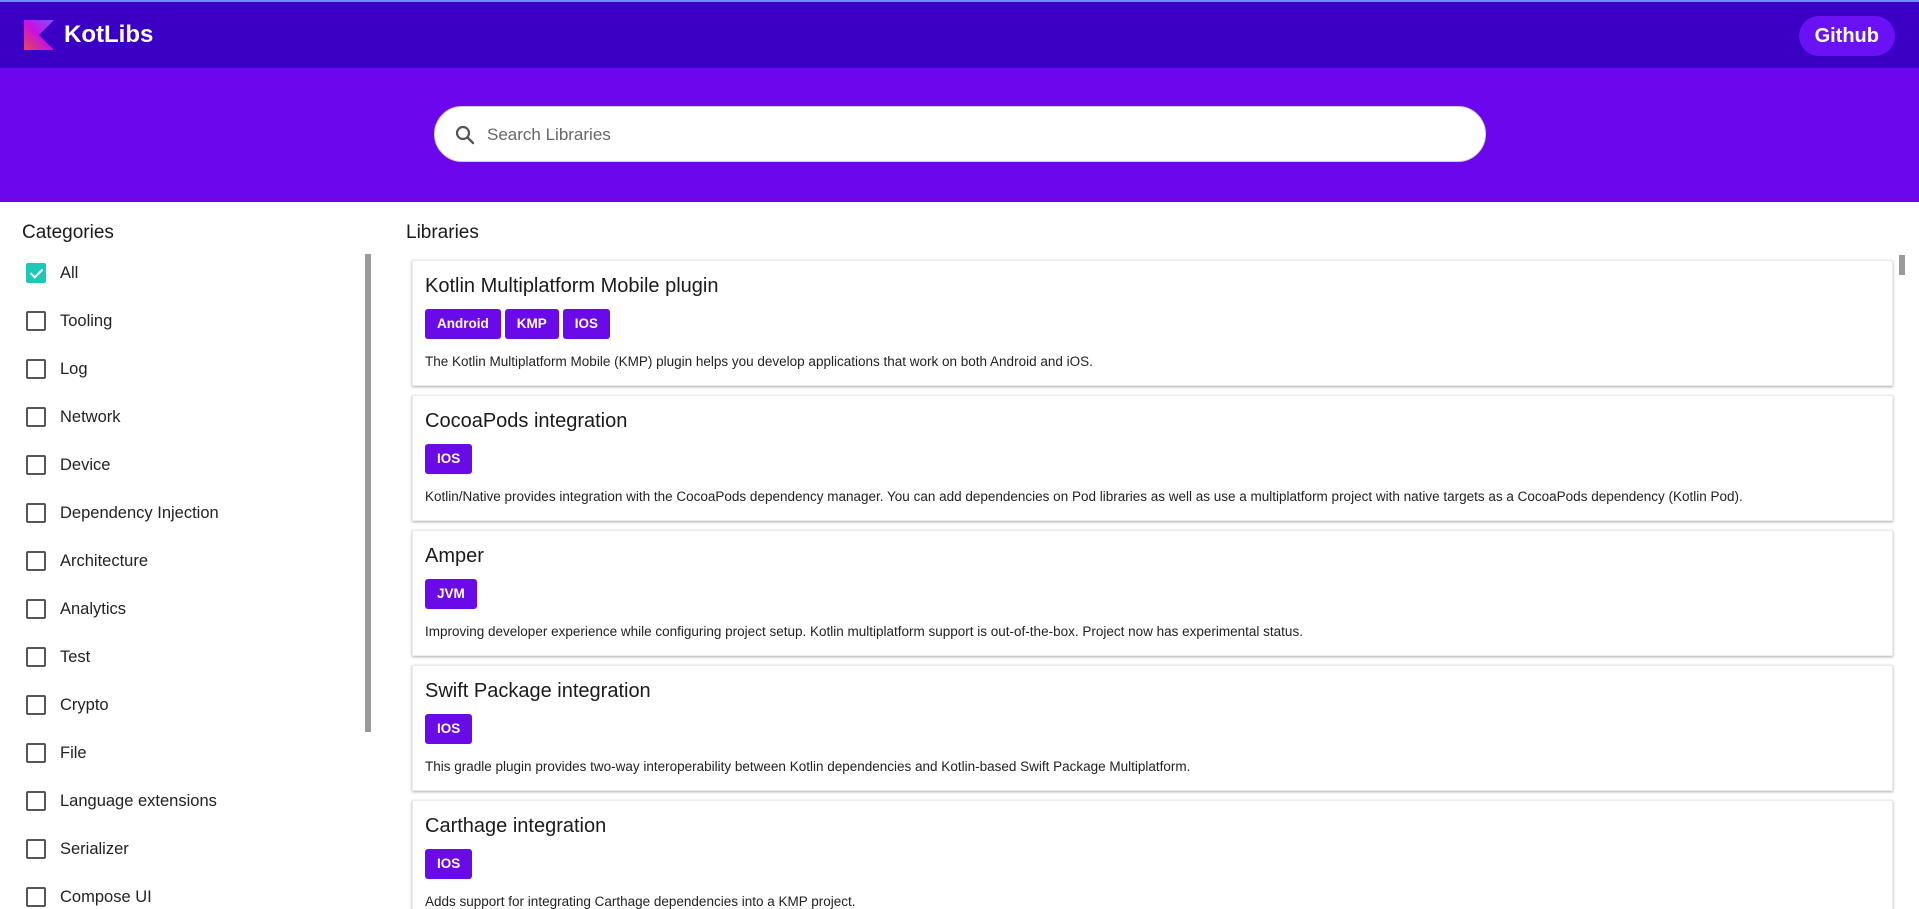 The image size is (1919, 909). What do you see at coordinates (138, 801) in the screenshot?
I see `category-label: Language extensions` at bounding box center [138, 801].